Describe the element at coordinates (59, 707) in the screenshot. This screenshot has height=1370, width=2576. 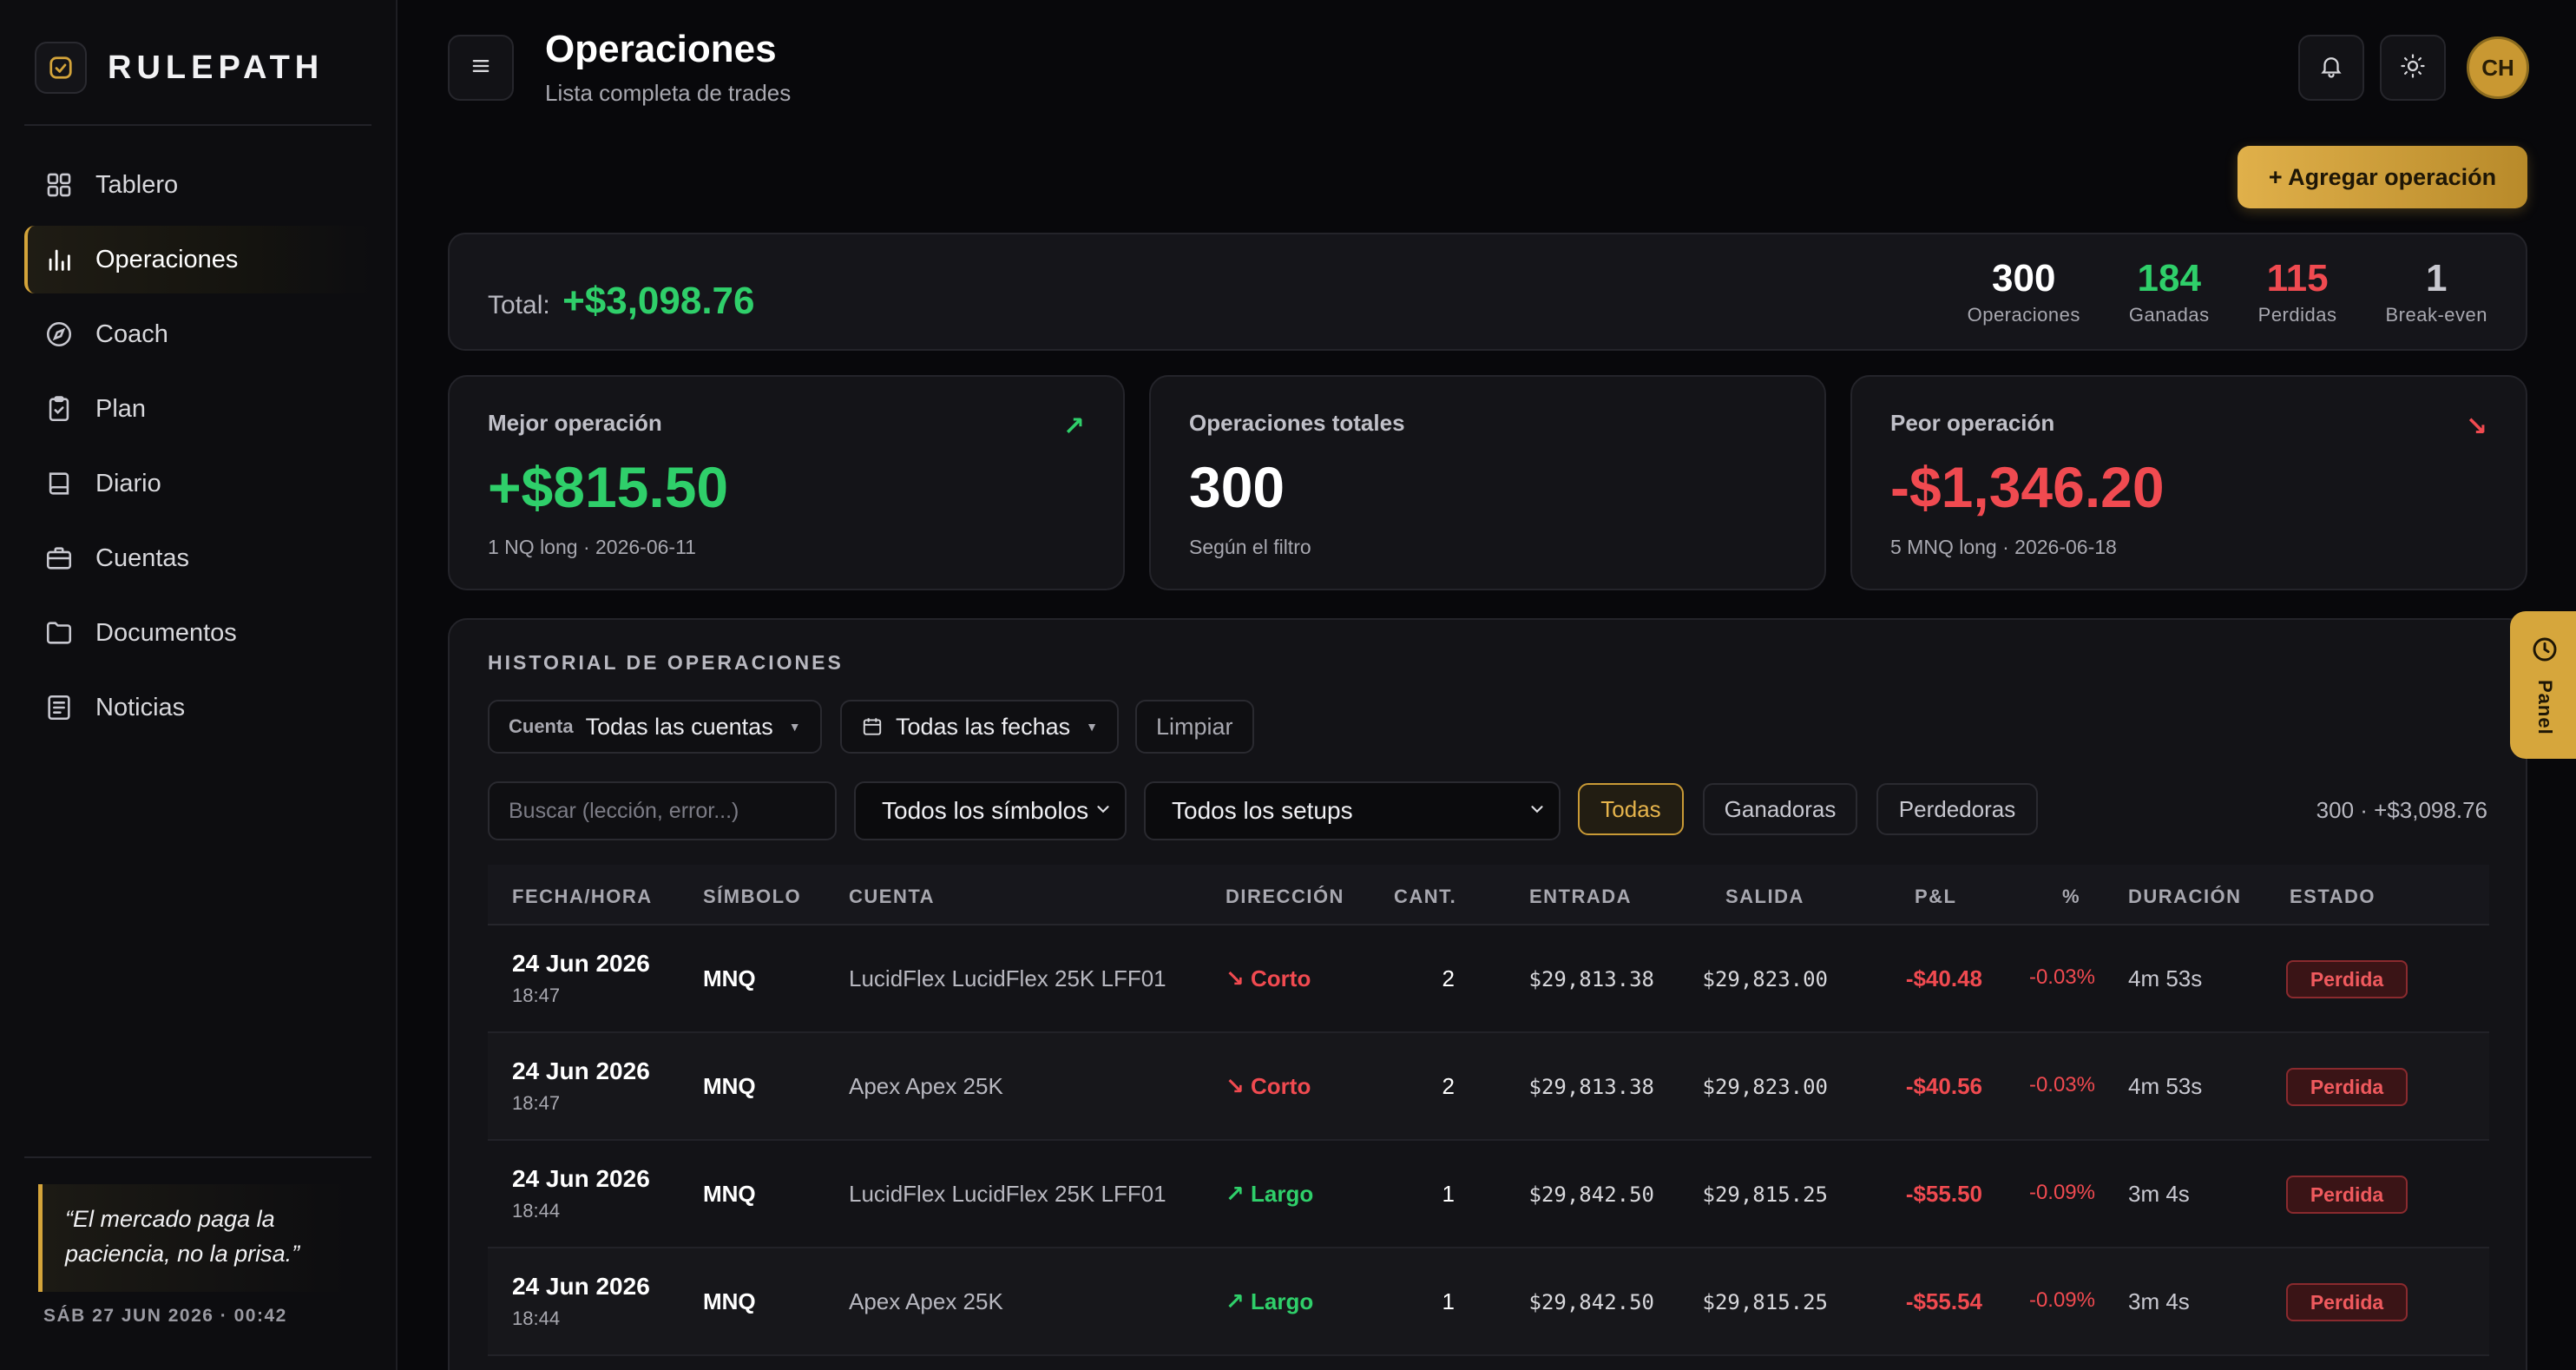
I see `newspaper-icon` at that location.